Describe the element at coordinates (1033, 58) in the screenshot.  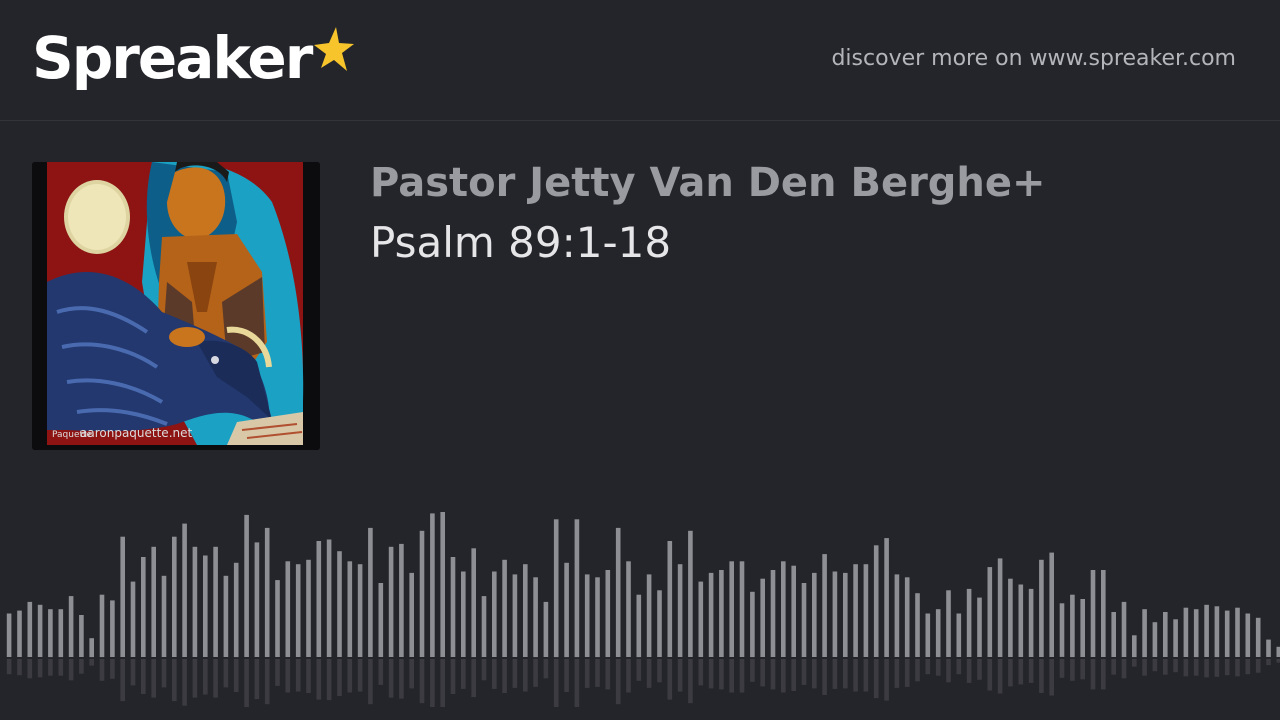
I see `discover-link: discover more on www.spreaker.com` at that location.